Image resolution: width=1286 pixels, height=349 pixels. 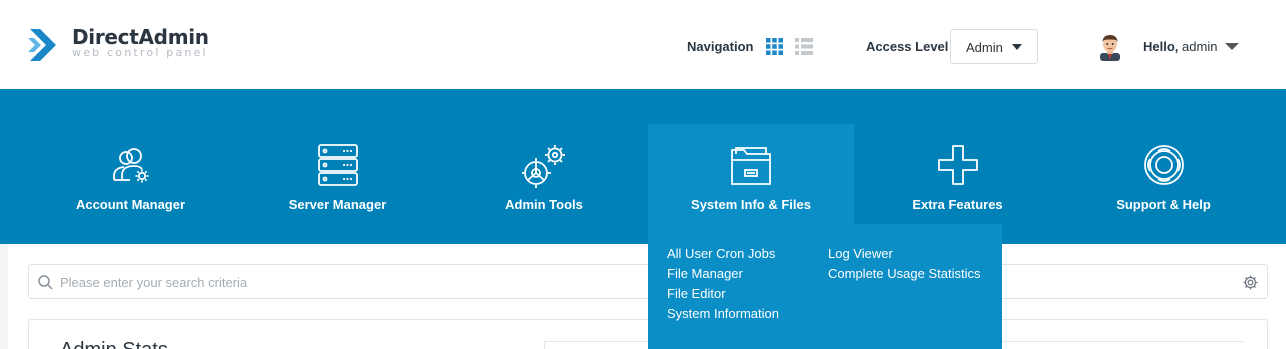 I want to click on link-complete-usage-statistics: Complete Usage Statistics, so click(x=904, y=273).